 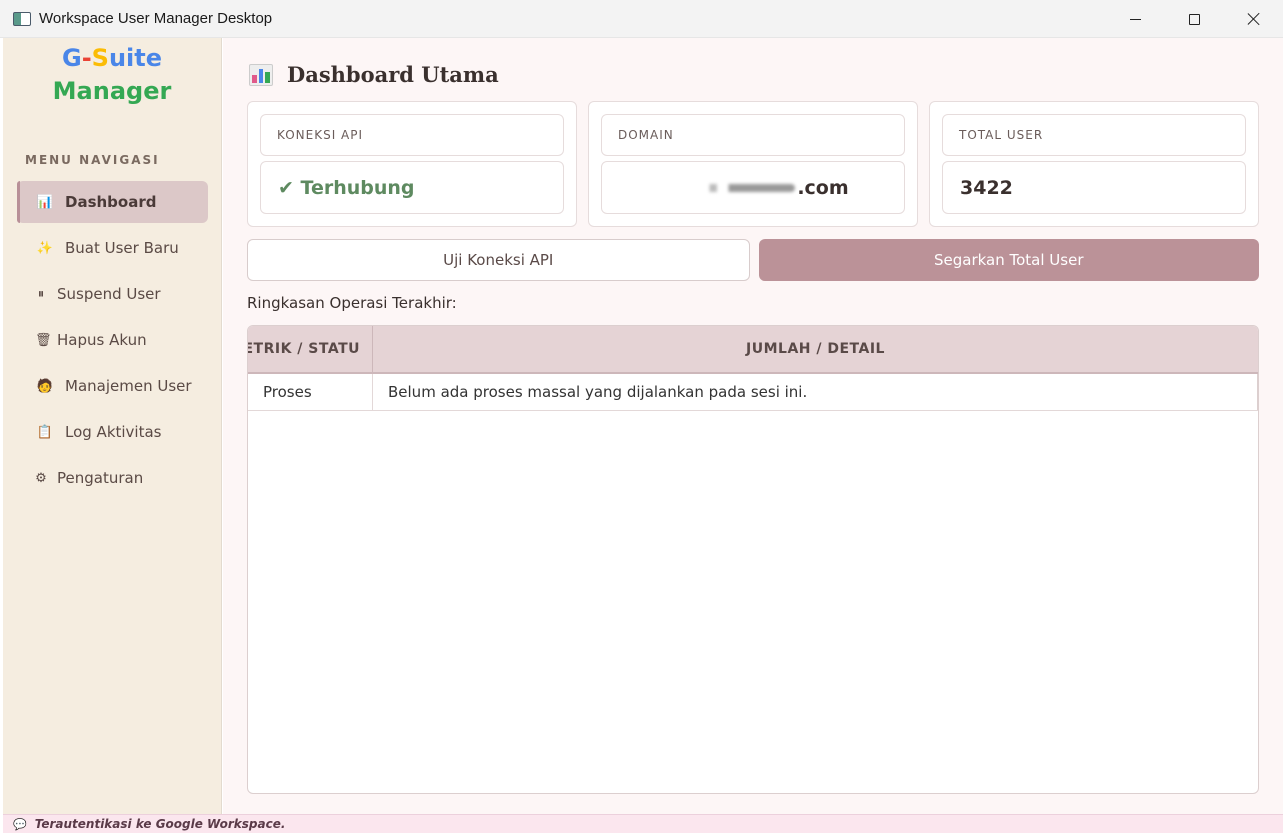 What do you see at coordinates (22, 18) in the screenshot?
I see `app-icon` at bounding box center [22, 18].